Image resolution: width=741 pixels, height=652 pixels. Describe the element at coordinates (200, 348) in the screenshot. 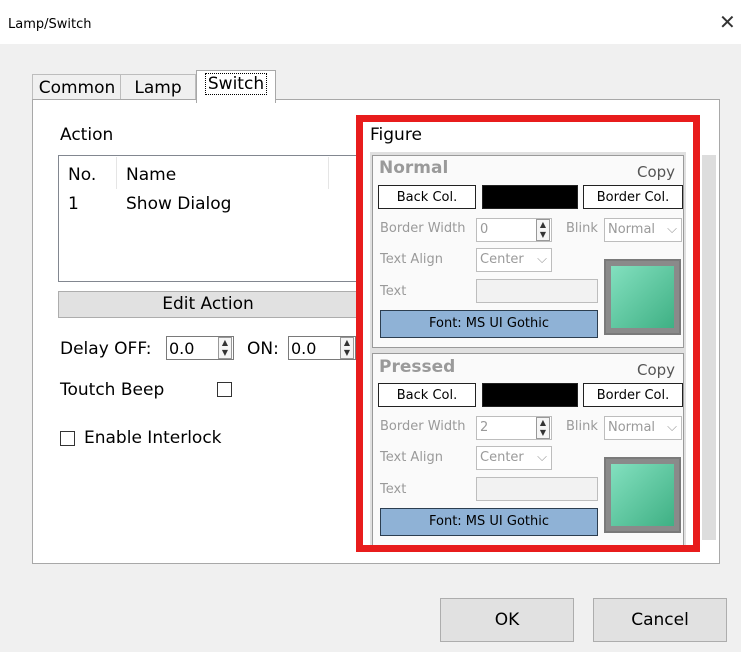

I see `delay-off-input: 0.0 ▲ ▼` at that location.